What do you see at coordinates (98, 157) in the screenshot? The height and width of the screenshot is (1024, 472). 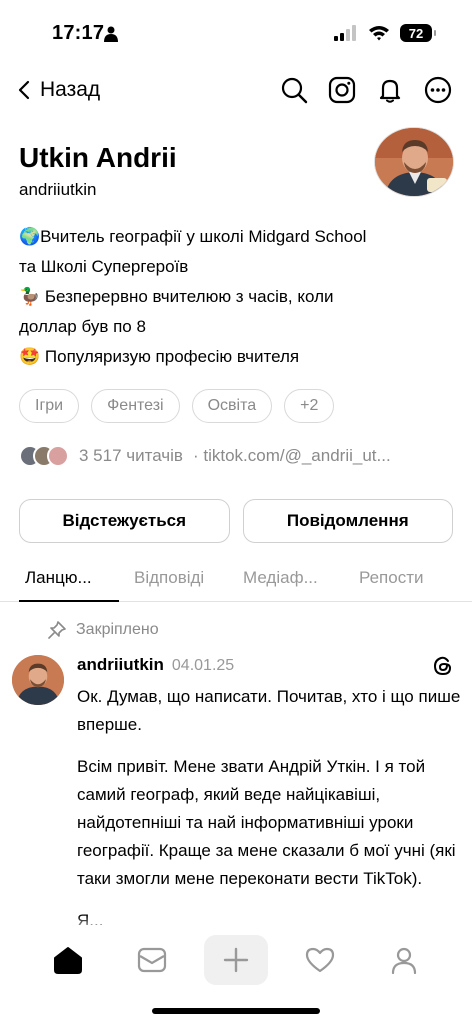 I see `profile-name: Utkin Andrii` at bounding box center [98, 157].